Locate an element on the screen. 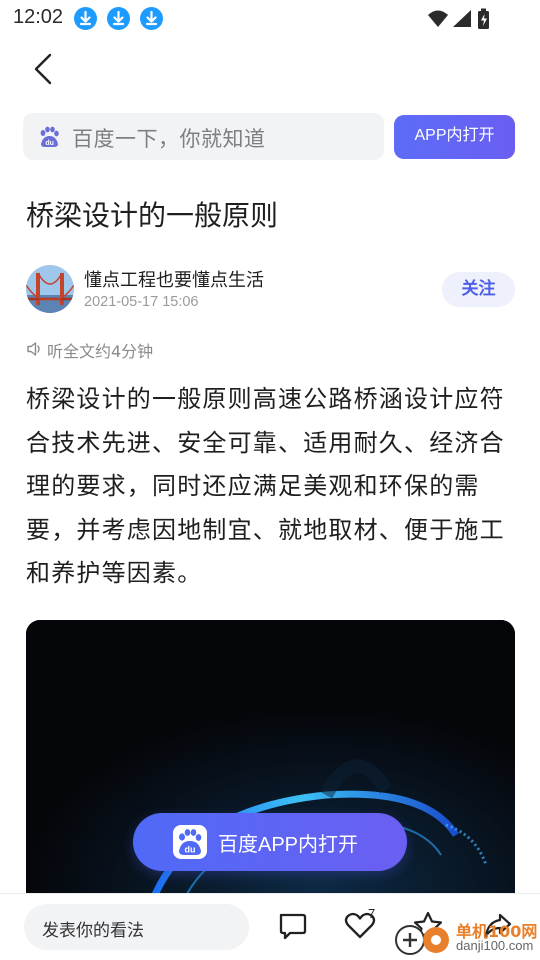  search-placeholder: 百度一下，你就知道 is located at coordinates (169, 139).